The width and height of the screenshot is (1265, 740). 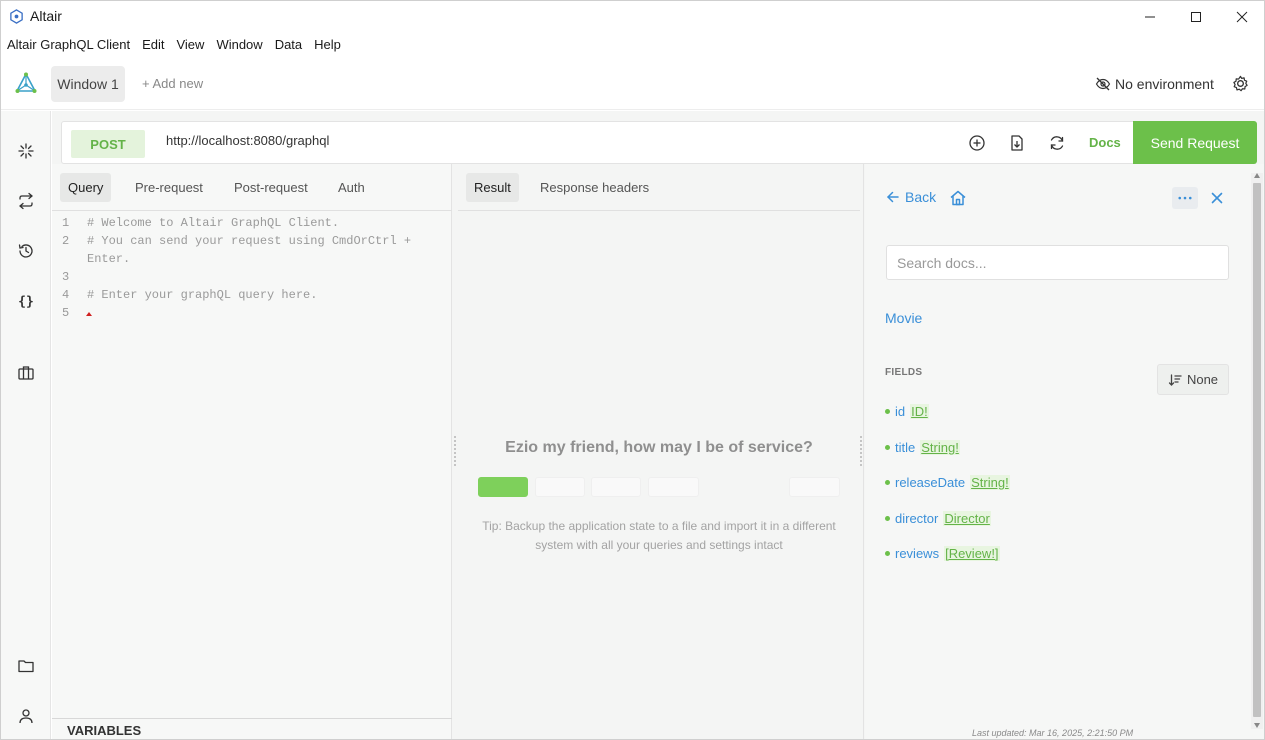 What do you see at coordinates (1202, 379) in the screenshot?
I see `sort-label: None` at bounding box center [1202, 379].